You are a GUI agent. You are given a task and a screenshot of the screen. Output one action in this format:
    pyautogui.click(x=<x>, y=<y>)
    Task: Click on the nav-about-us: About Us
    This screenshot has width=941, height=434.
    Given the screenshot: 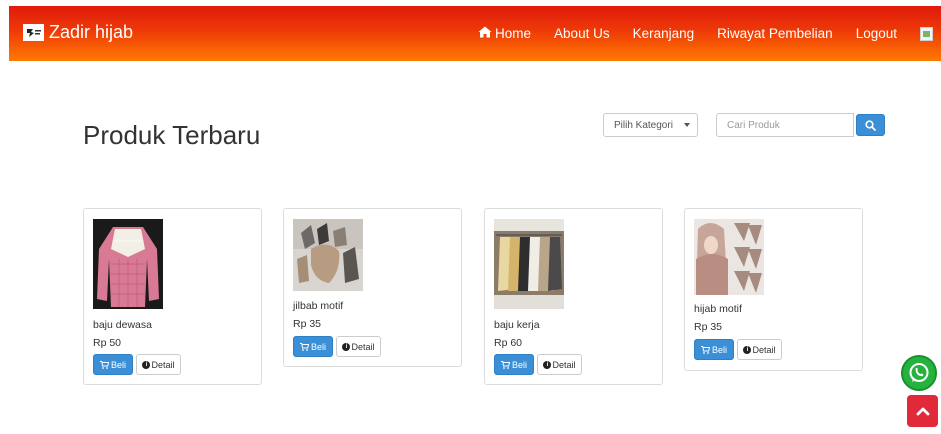 What is the action you would take?
    pyautogui.click(x=582, y=33)
    